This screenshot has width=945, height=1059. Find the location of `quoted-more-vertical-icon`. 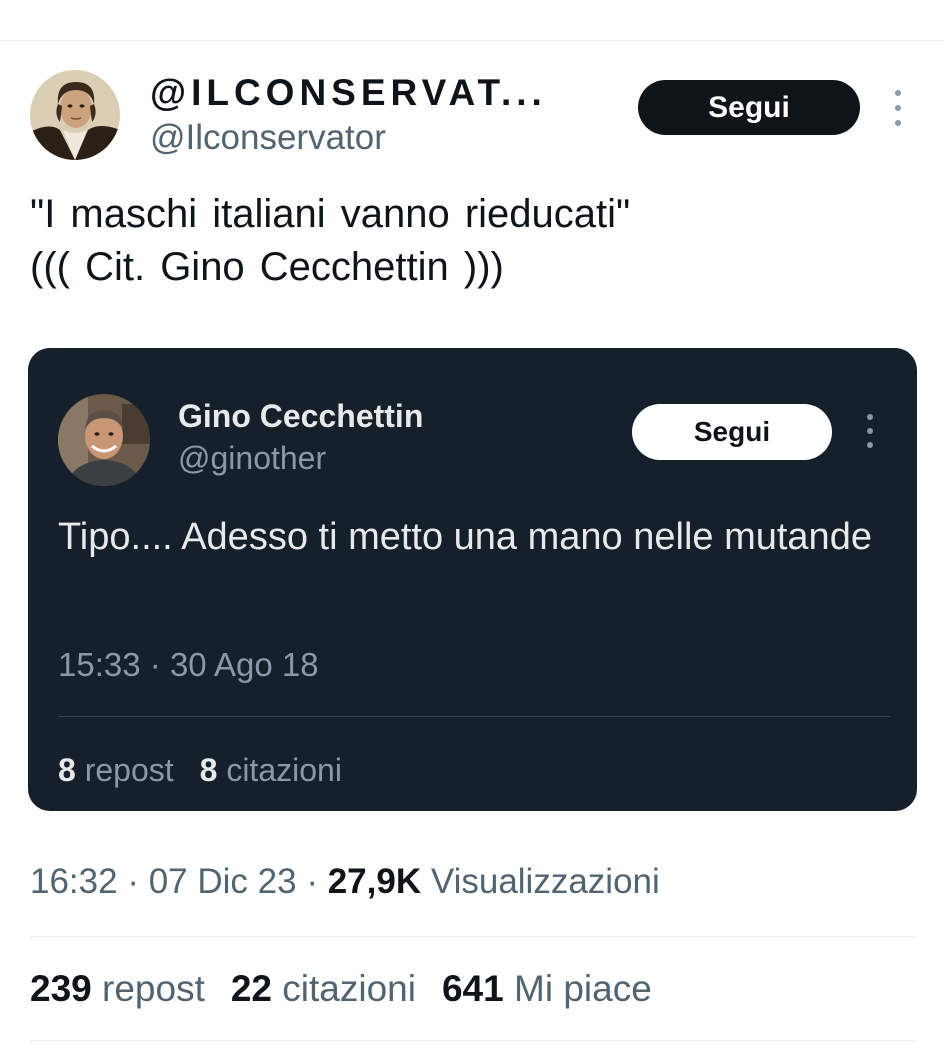

quoted-more-vertical-icon is located at coordinates (870, 431).